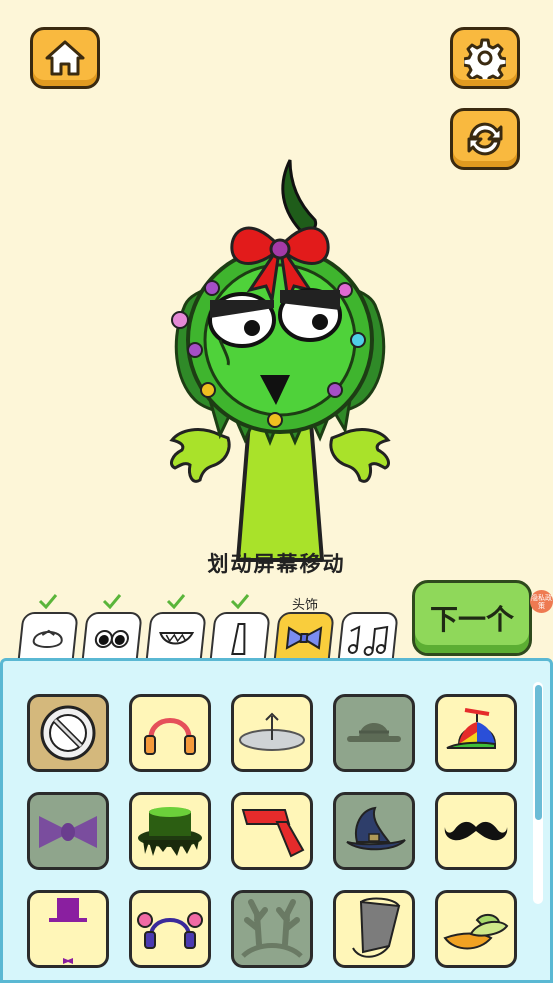  I want to click on refresh-icon, so click(485, 139).